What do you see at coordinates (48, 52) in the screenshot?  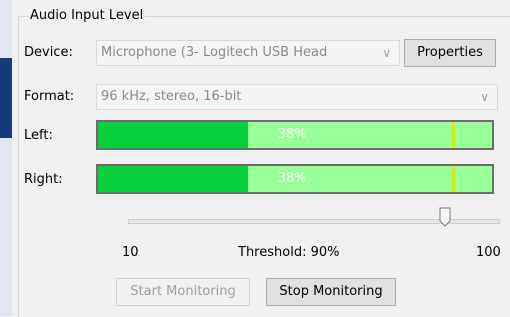 I see `device-label: Device:` at bounding box center [48, 52].